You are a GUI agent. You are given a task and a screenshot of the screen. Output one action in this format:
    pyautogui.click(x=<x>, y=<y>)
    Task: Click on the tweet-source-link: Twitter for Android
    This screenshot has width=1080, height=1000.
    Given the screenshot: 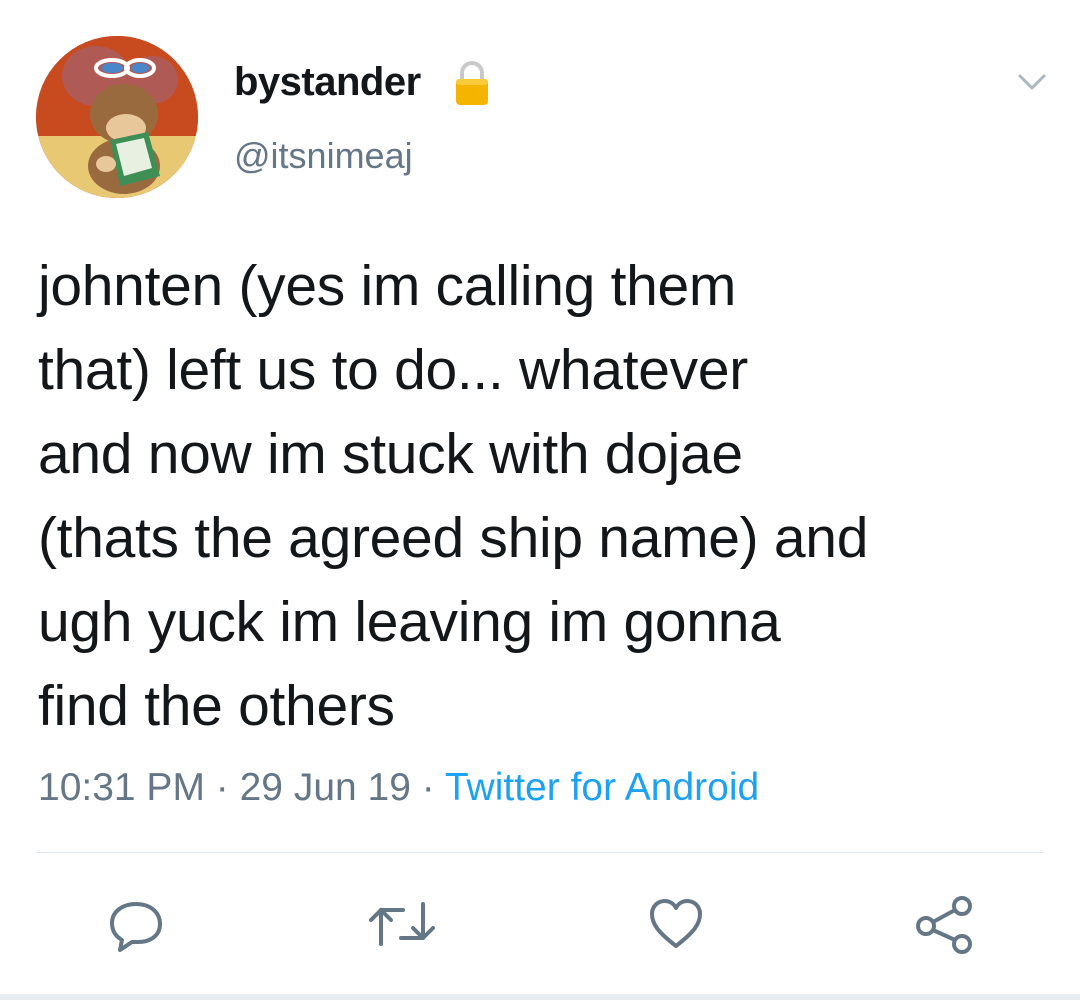 What is the action you would take?
    pyautogui.click(x=602, y=787)
    